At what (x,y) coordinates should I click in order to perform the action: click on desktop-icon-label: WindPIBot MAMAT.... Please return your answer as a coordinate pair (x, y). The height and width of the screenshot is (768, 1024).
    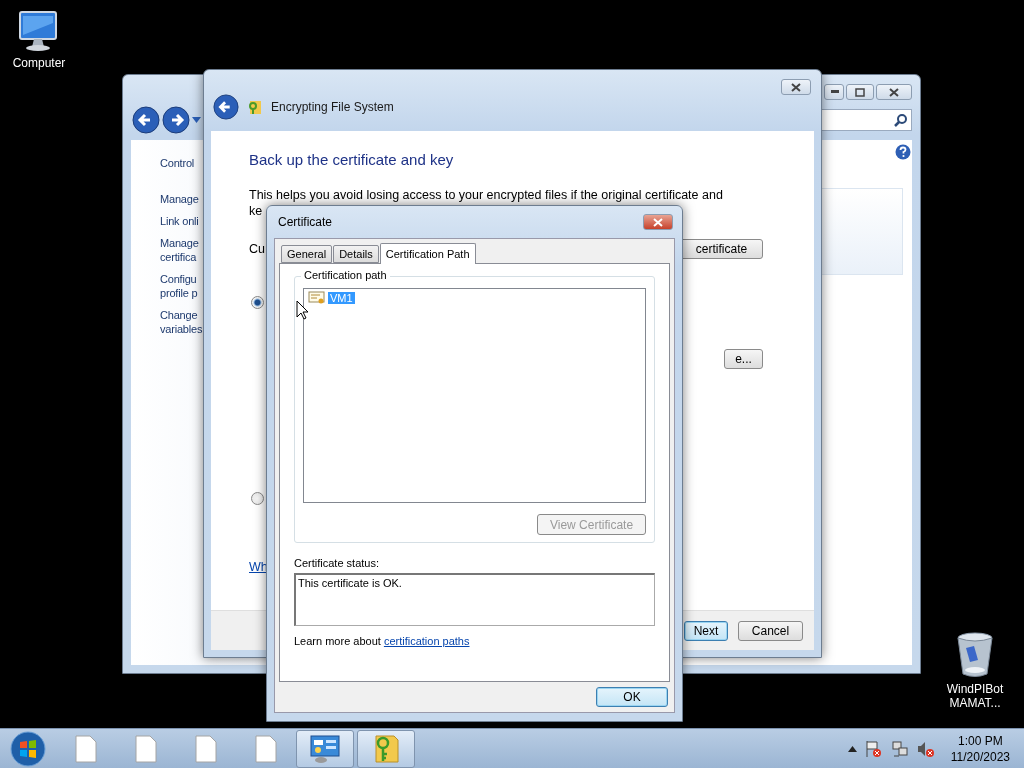
    Looking at the image, I should click on (975, 696).